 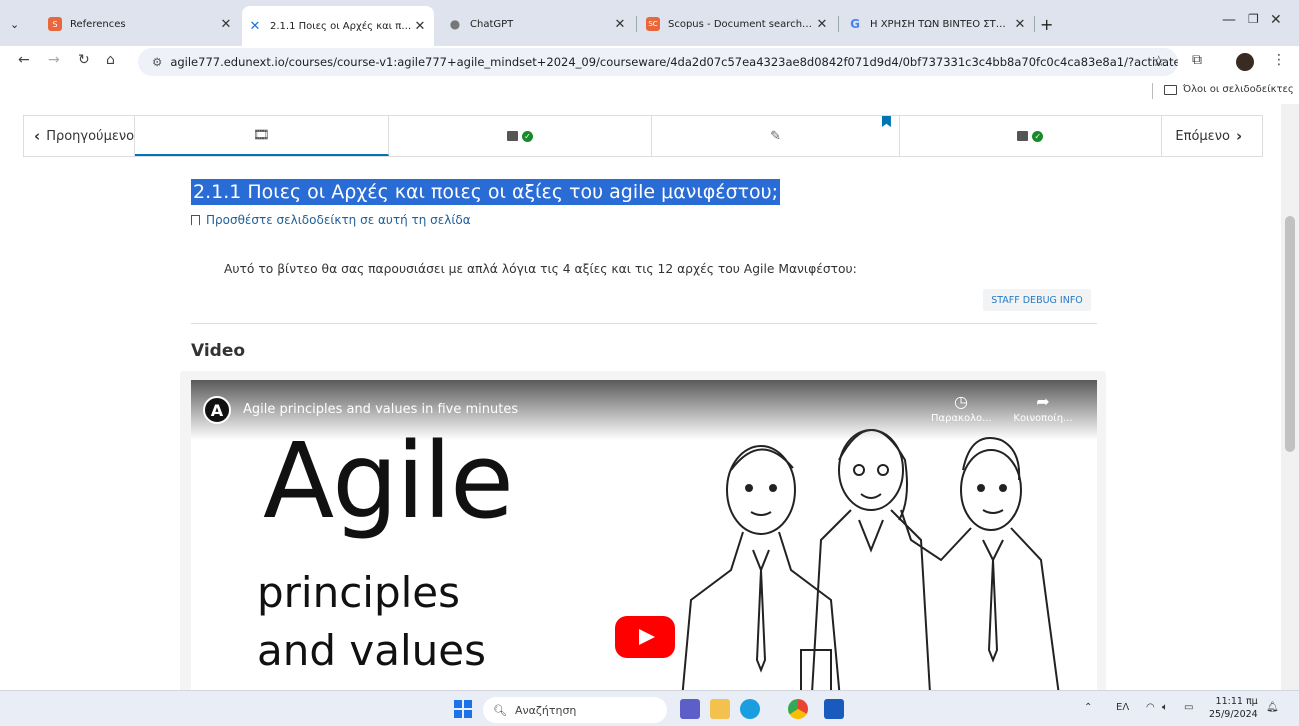 What do you see at coordinates (741, 24) in the screenshot?
I see `tab-title: Scopus - Document search resu` at bounding box center [741, 24].